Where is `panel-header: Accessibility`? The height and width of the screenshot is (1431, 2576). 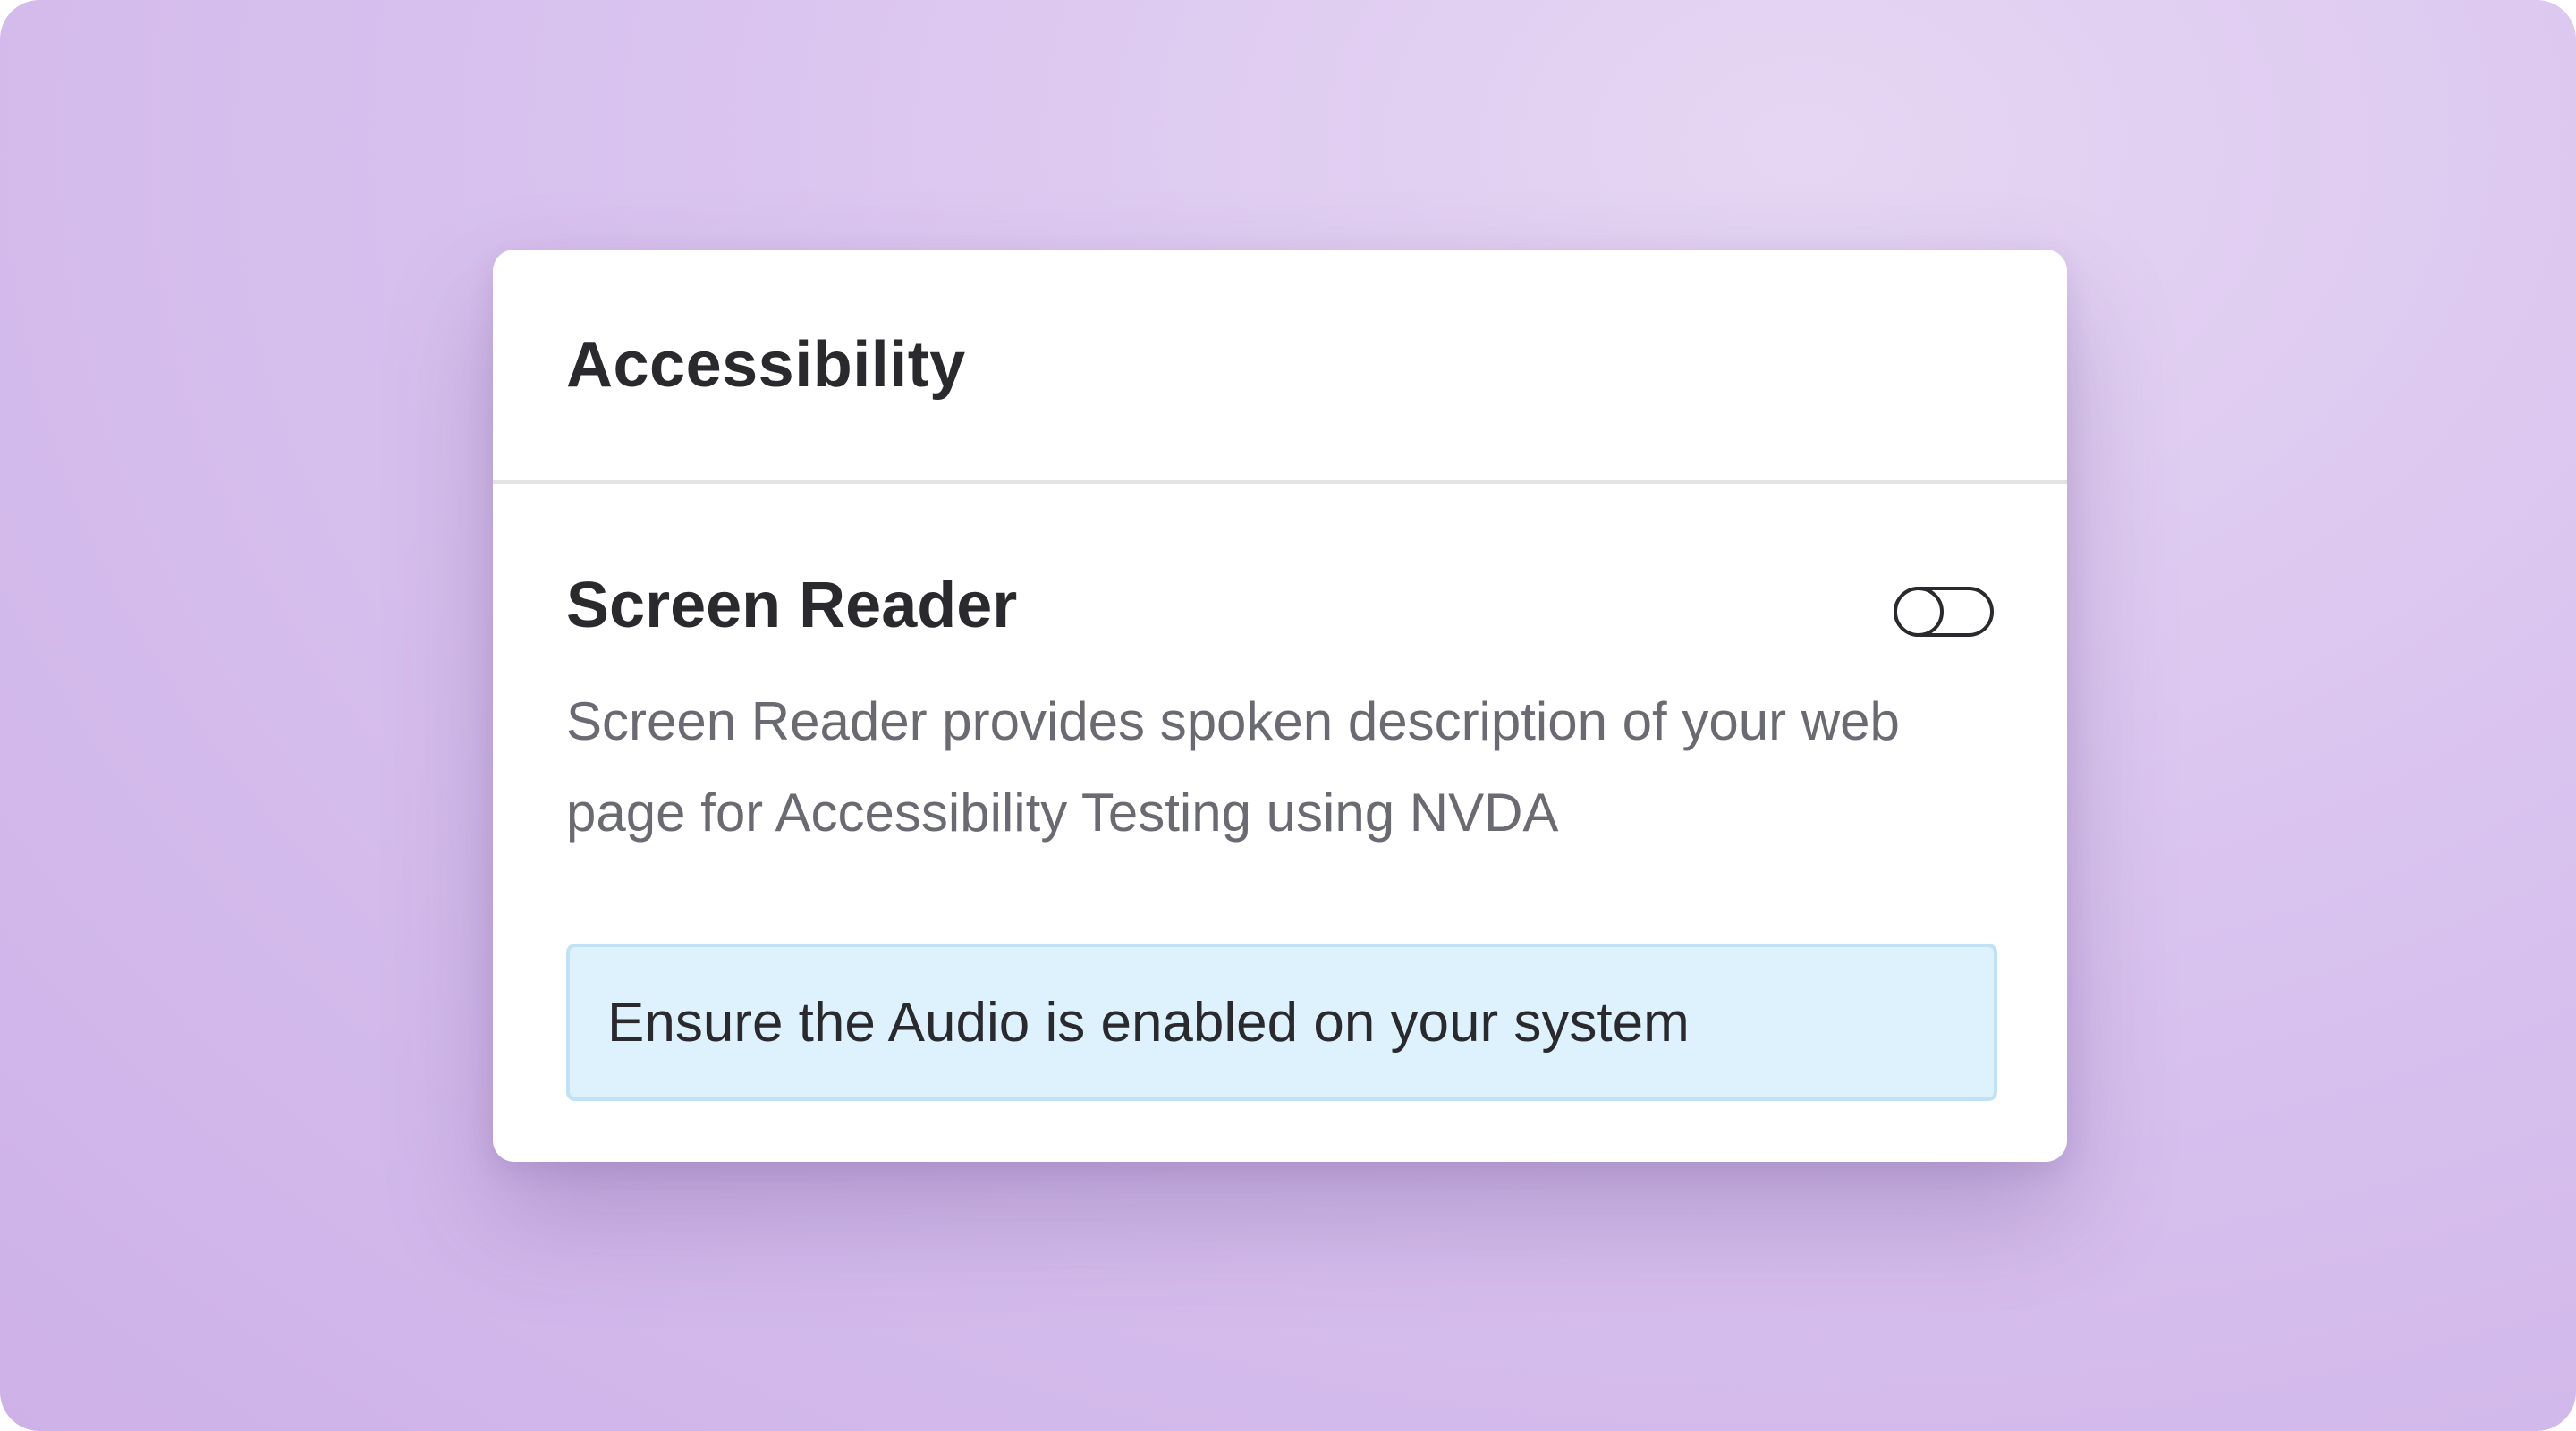 panel-header: Accessibility is located at coordinates (1280, 367).